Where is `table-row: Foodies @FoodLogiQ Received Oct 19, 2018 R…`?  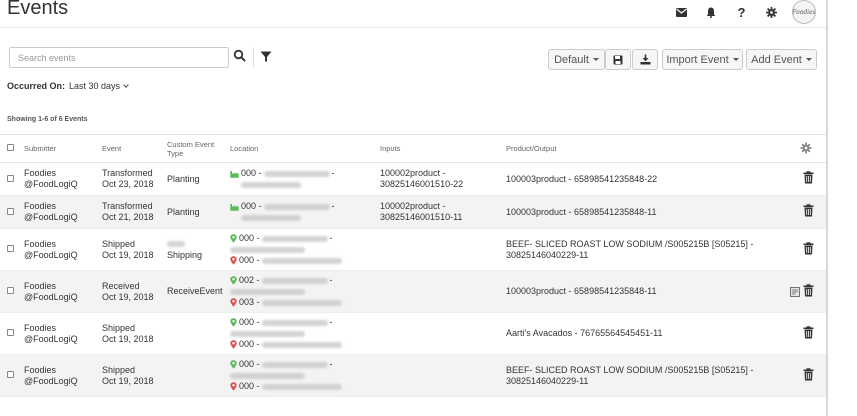
table-row: Foodies @FoodLogiQ Received Oct 19, 2018 R… is located at coordinates (413, 291).